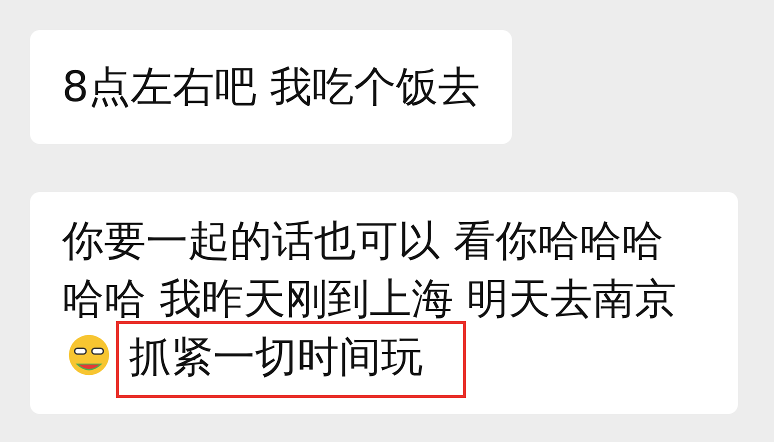 The width and height of the screenshot is (774, 442). Describe the element at coordinates (291, 359) in the screenshot. I see `highlighted-text: 抓紧一切时间玩` at that location.